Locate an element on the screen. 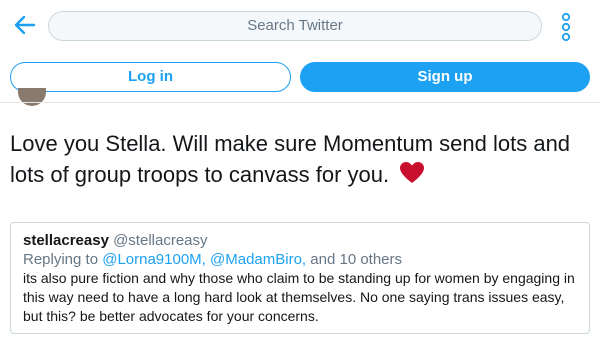 Image resolution: width=600 pixels, height=338 pixels. replying-prefix: Replying to is located at coordinates (61, 259).